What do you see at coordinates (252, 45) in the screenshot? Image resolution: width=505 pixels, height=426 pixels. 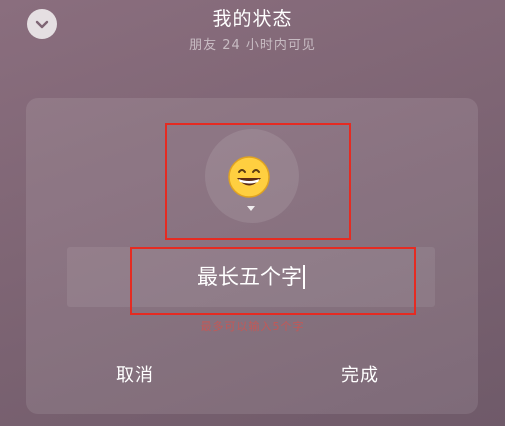 I see `visibility-subtitle: 朋友 24 小时内可见` at bounding box center [252, 45].